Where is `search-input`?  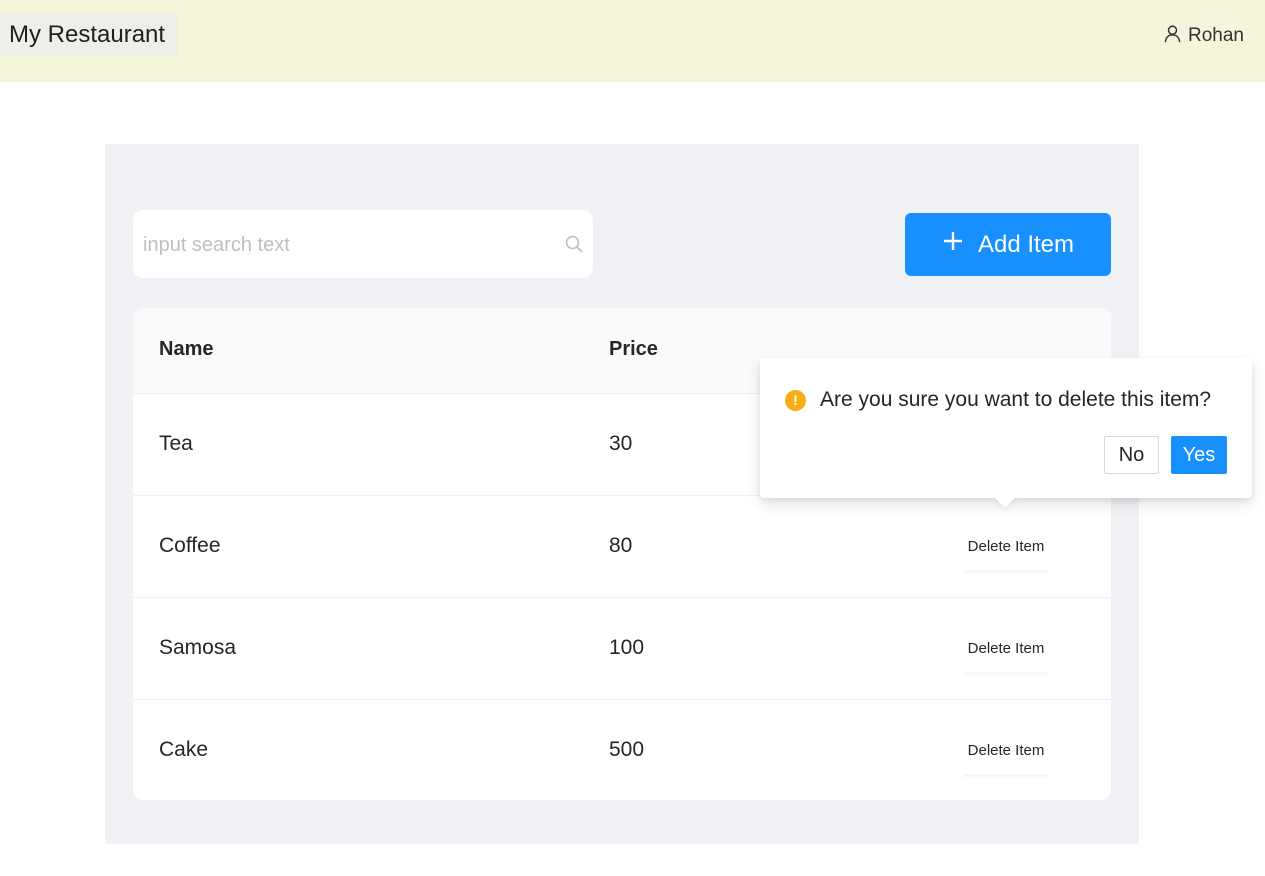
search-input is located at coordinates (343, 245).